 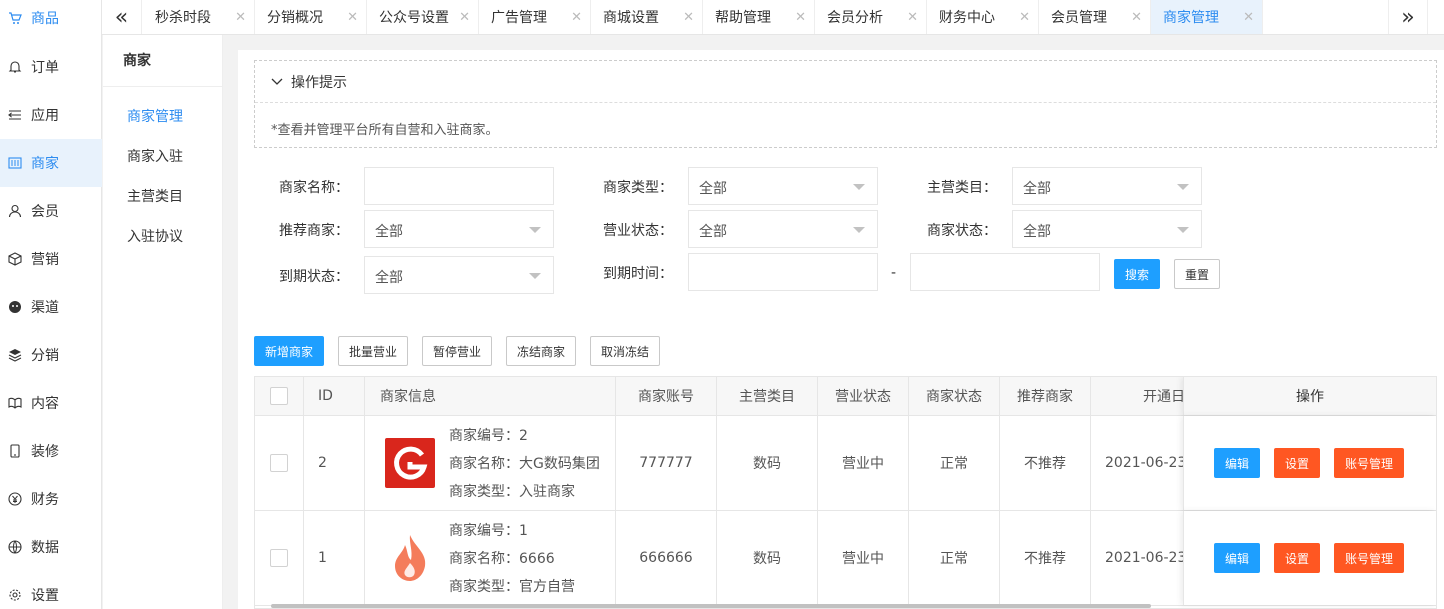 I want to click on tab-help: 帮助管理 ✕, so click(x=759, y=17).